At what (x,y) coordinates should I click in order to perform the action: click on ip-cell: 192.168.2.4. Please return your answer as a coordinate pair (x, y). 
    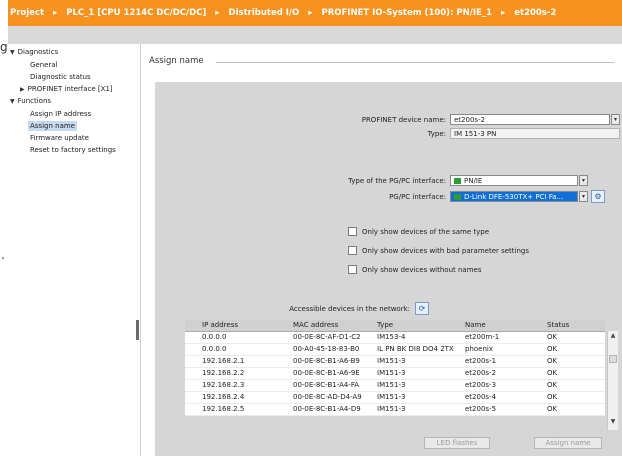
    Looking at the image, I should click on (223, 397).